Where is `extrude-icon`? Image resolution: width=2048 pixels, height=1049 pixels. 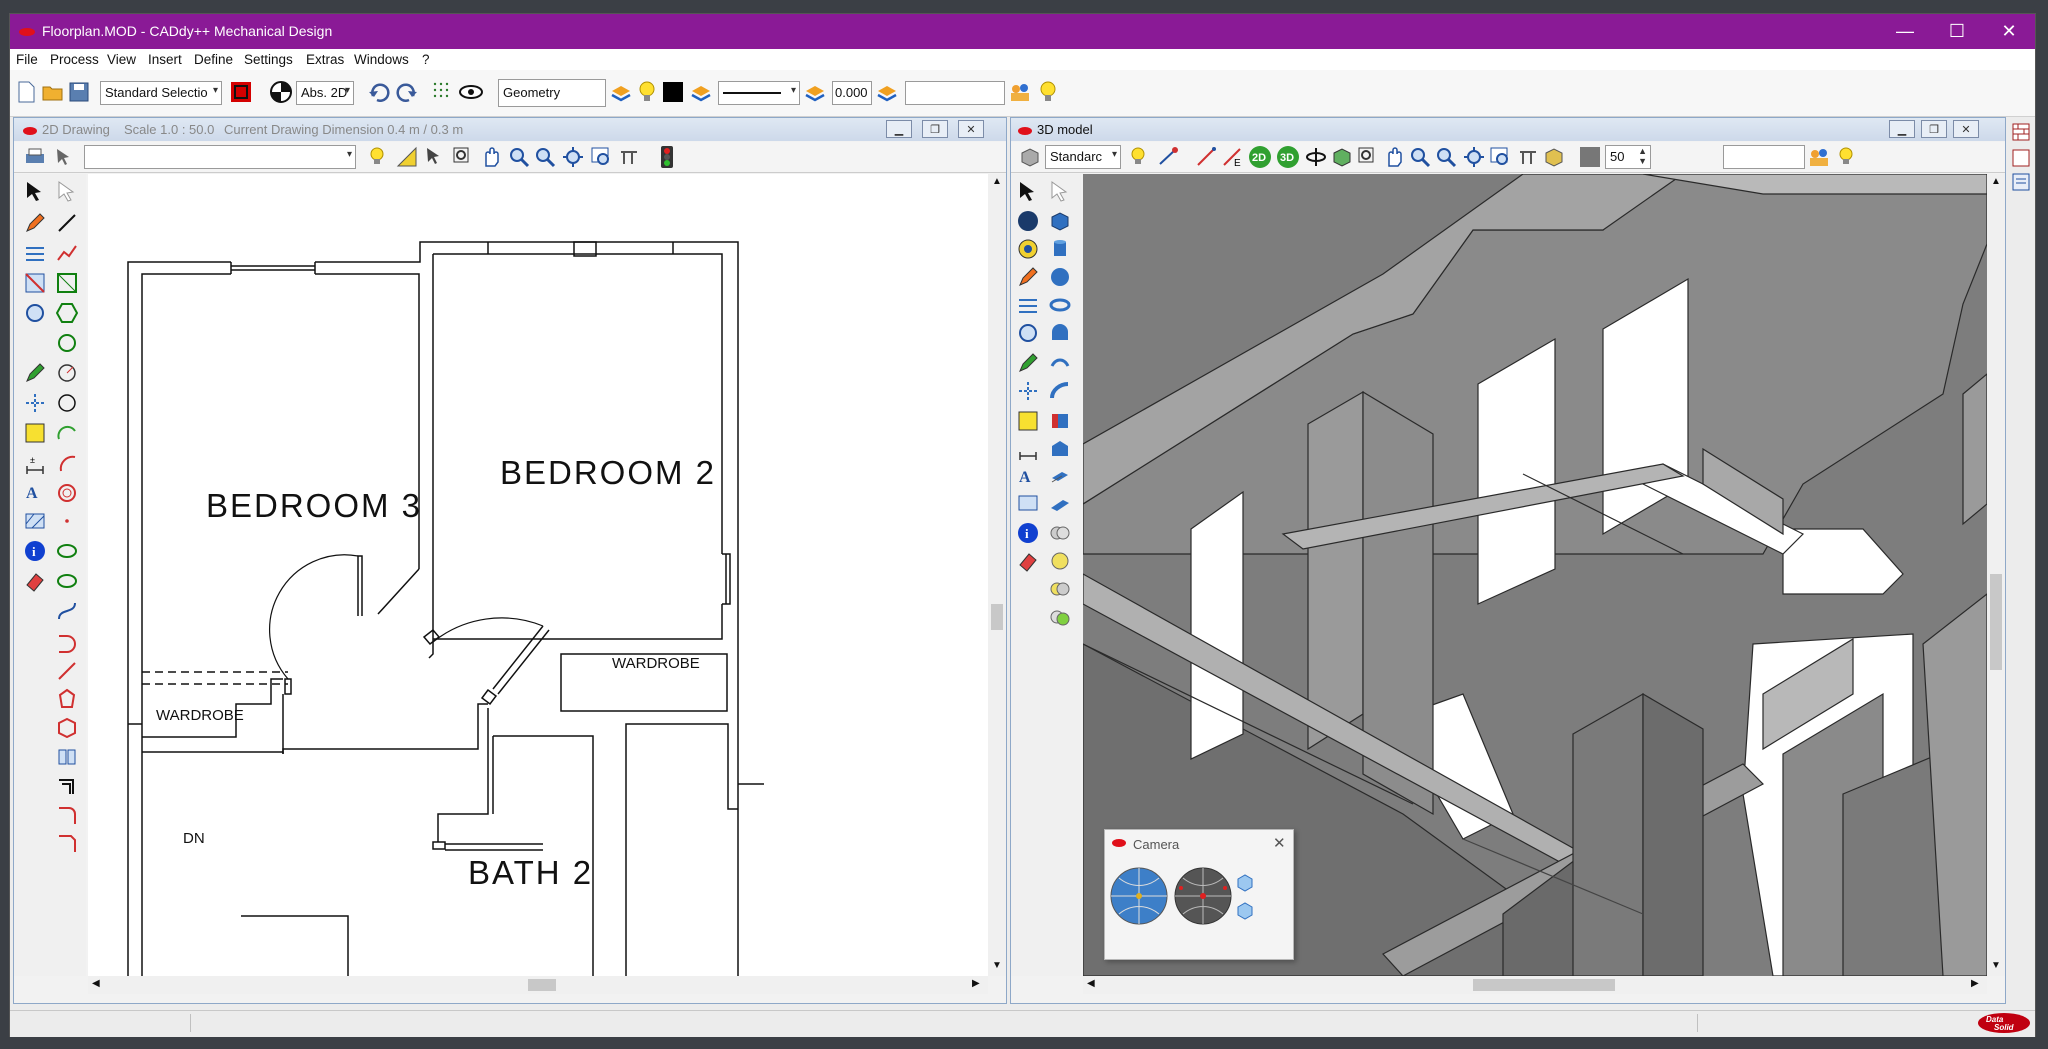 extrude-icon is located at coordinates (1060, 477).